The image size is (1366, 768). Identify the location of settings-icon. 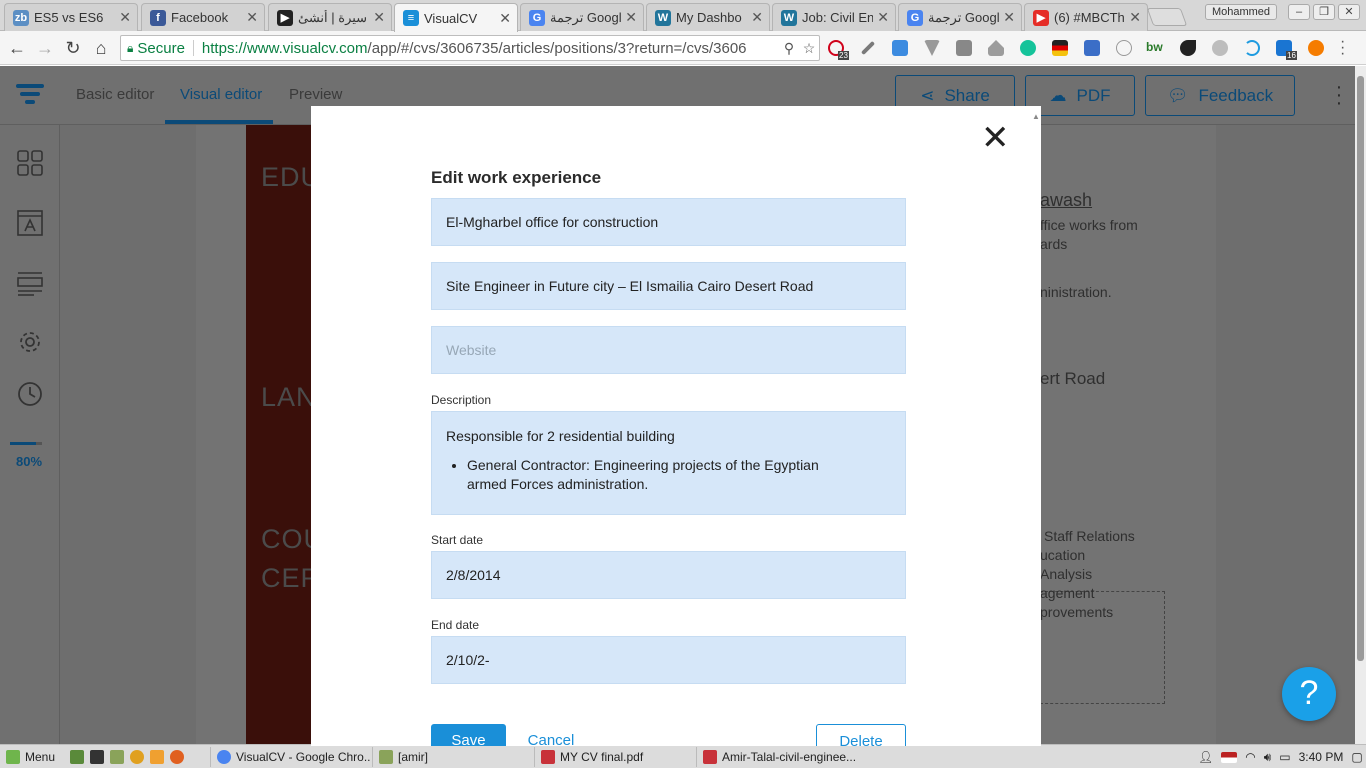
(30, 342).